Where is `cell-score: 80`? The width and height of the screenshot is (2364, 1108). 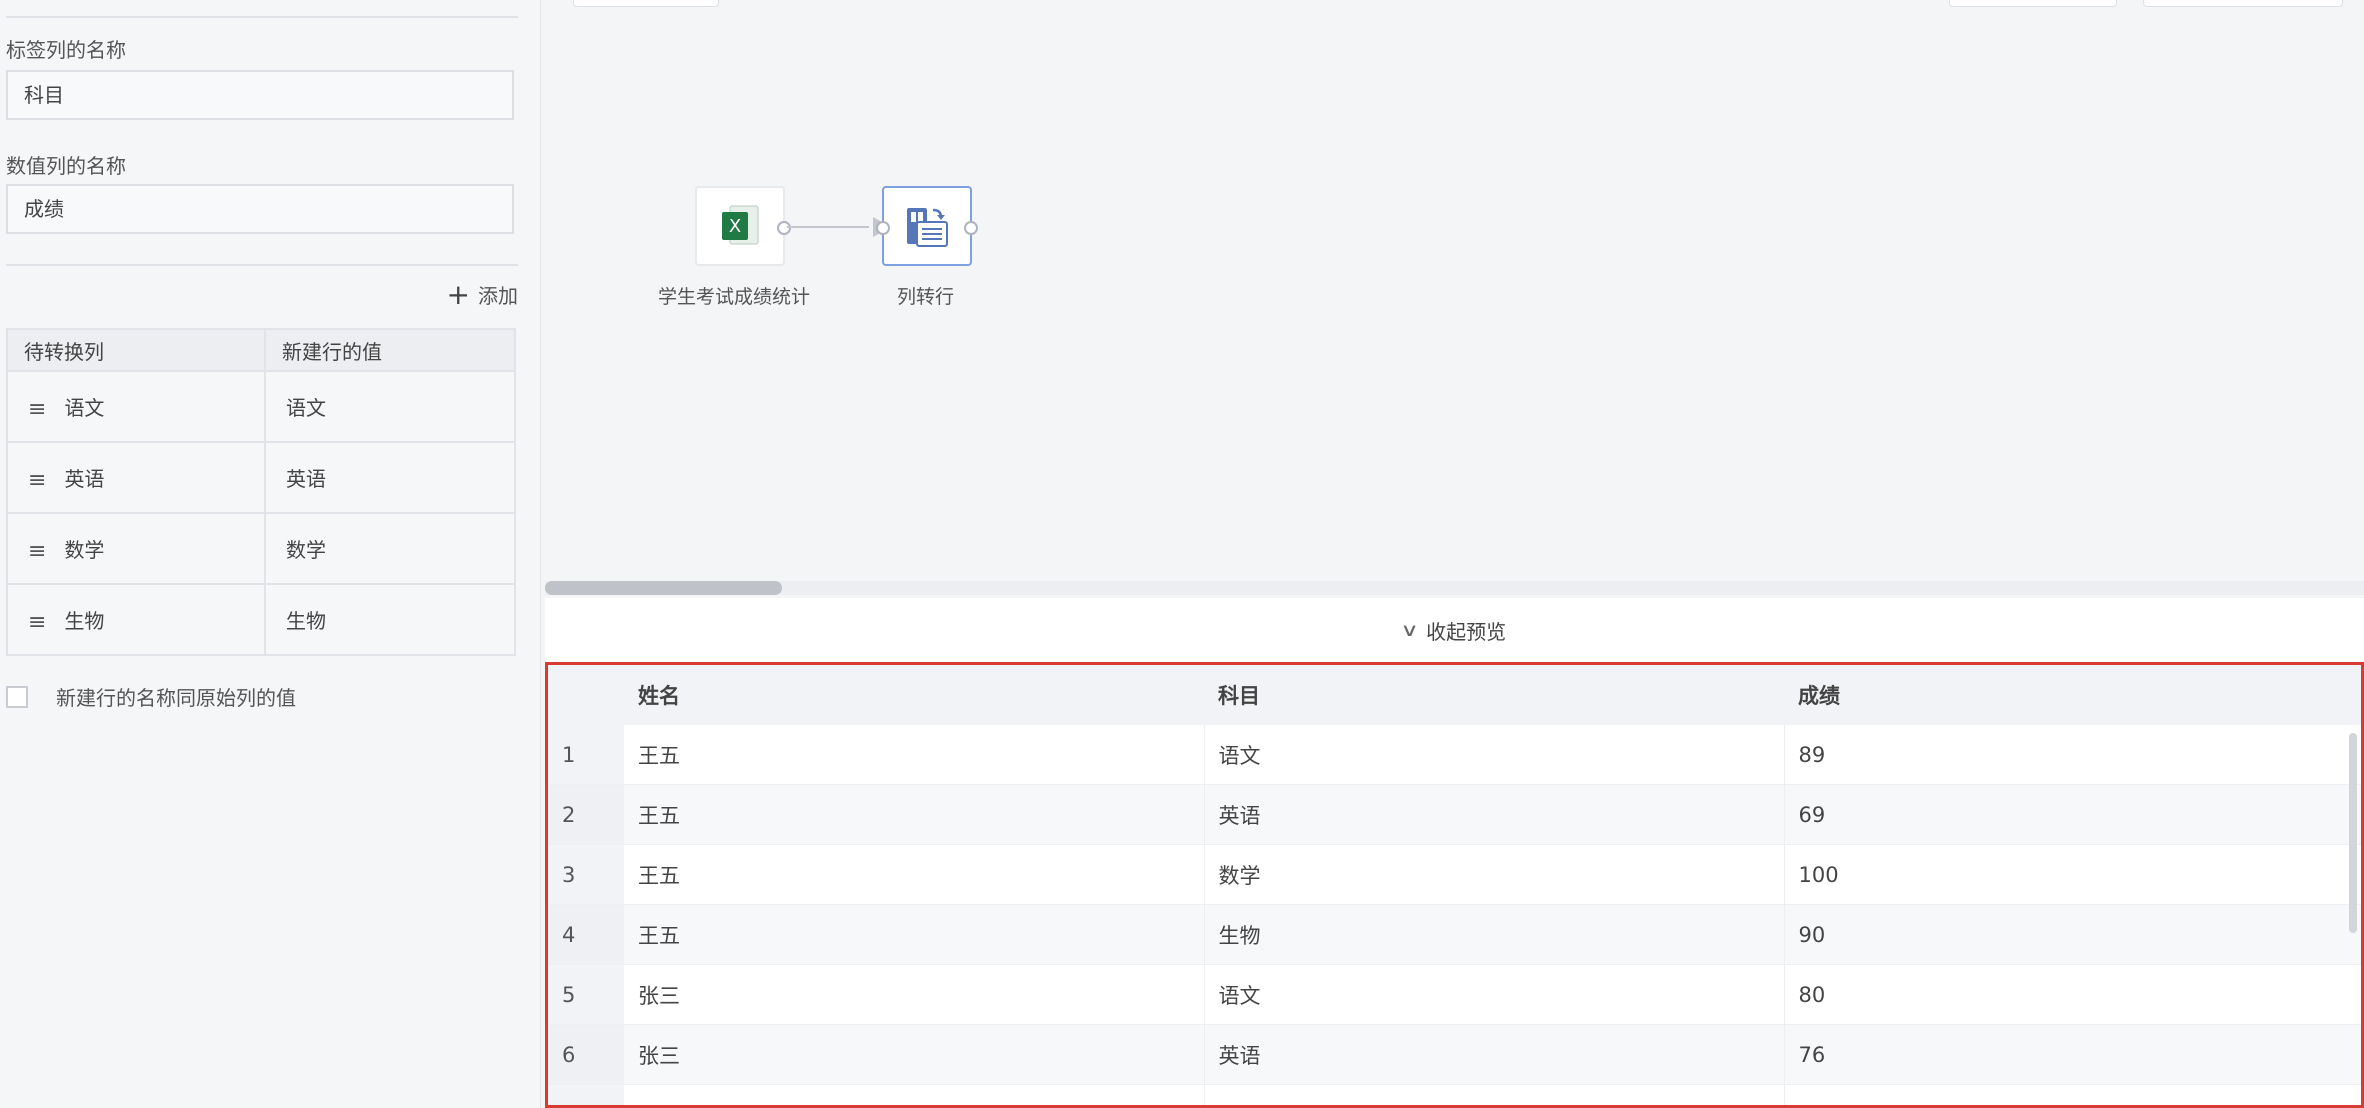 cell-score: 80 is located at coordinates (2072, 994).